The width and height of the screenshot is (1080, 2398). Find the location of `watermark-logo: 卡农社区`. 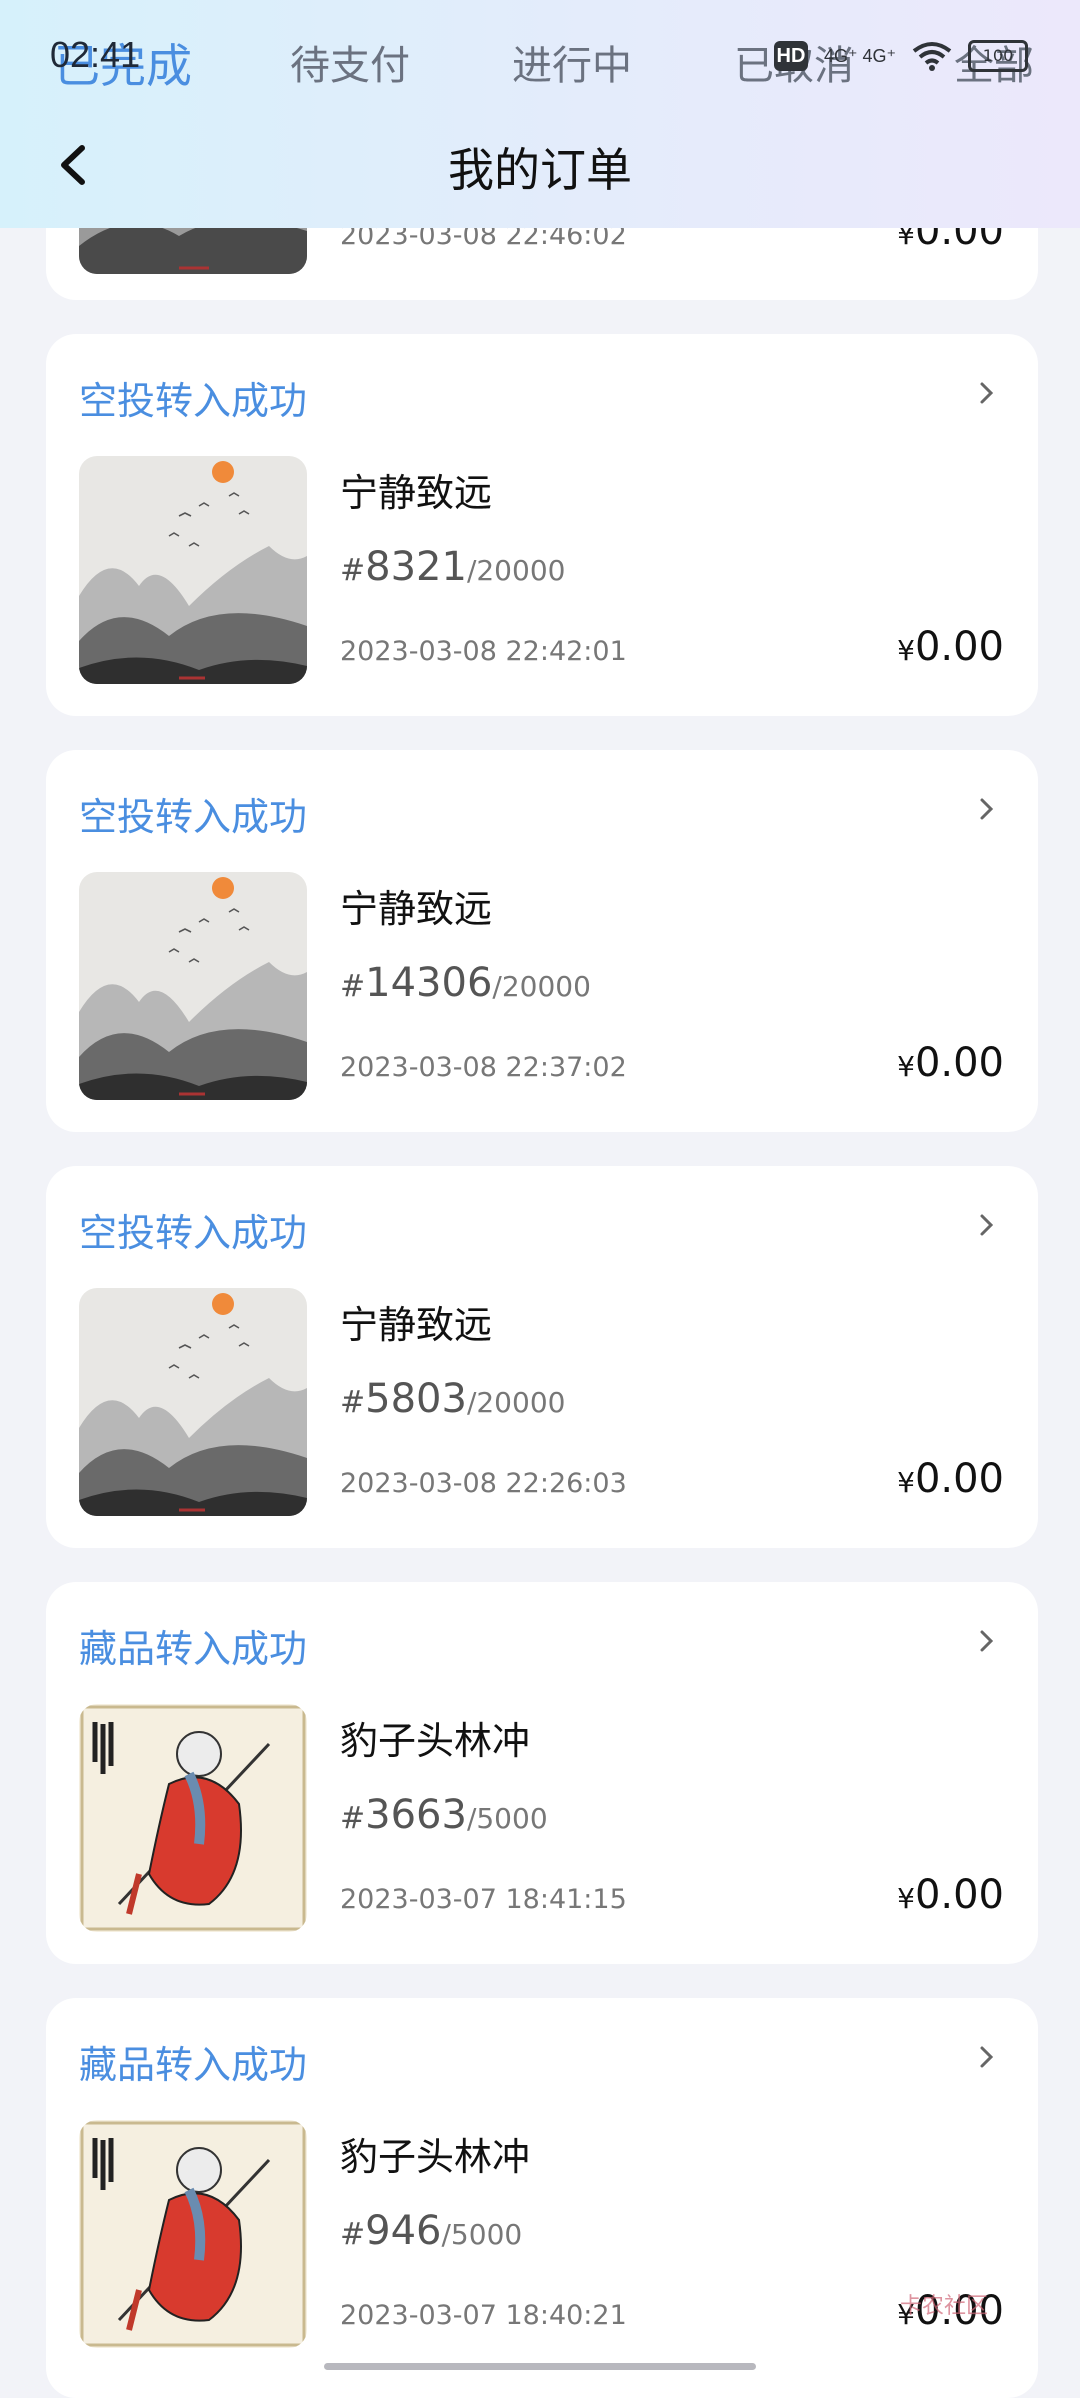

watermark-logo: 卡农社区 is located at coordinates (944, 2306).